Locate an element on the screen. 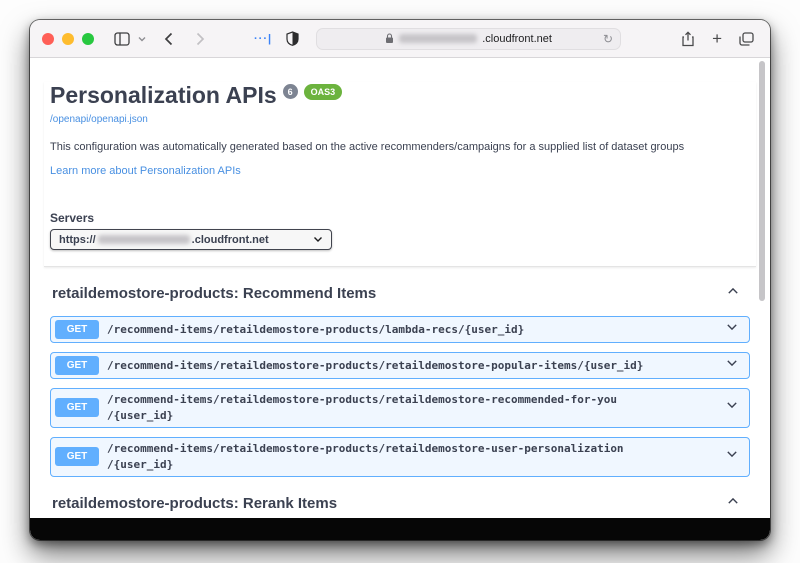 The width and height of the screenshot is (800, 563). section-header: retaildemostore-products: Rerank Items is located at coordinates (400, 503).